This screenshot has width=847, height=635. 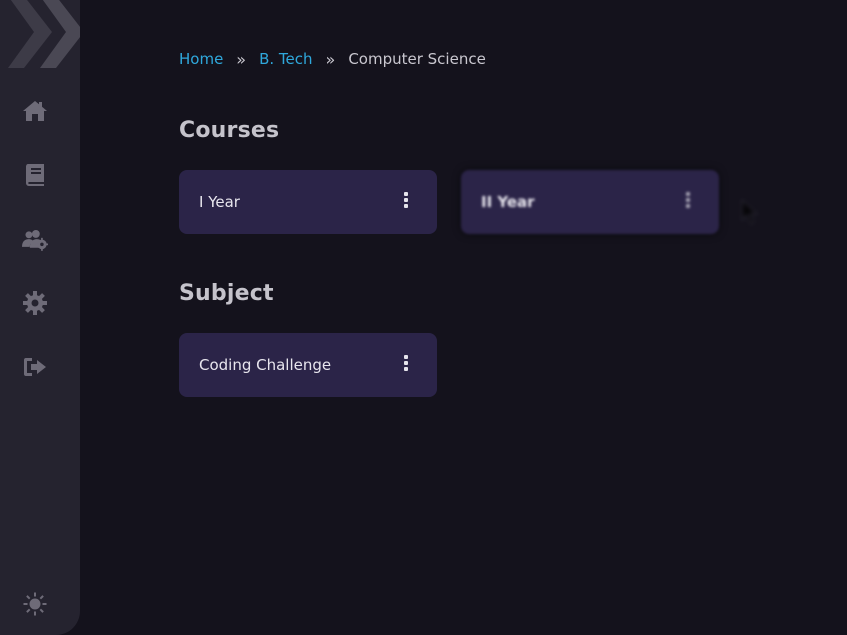 I want to click on sign-out-icon, so click(x=35, y=367).